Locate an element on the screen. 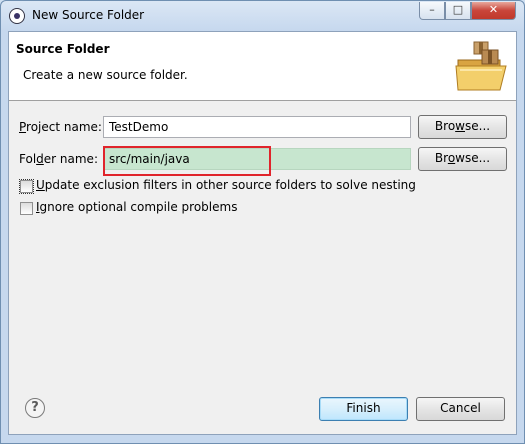 This screenshot has height=444, width=525. folder-label-mnemonic: d is located at coordinates (40, 159).